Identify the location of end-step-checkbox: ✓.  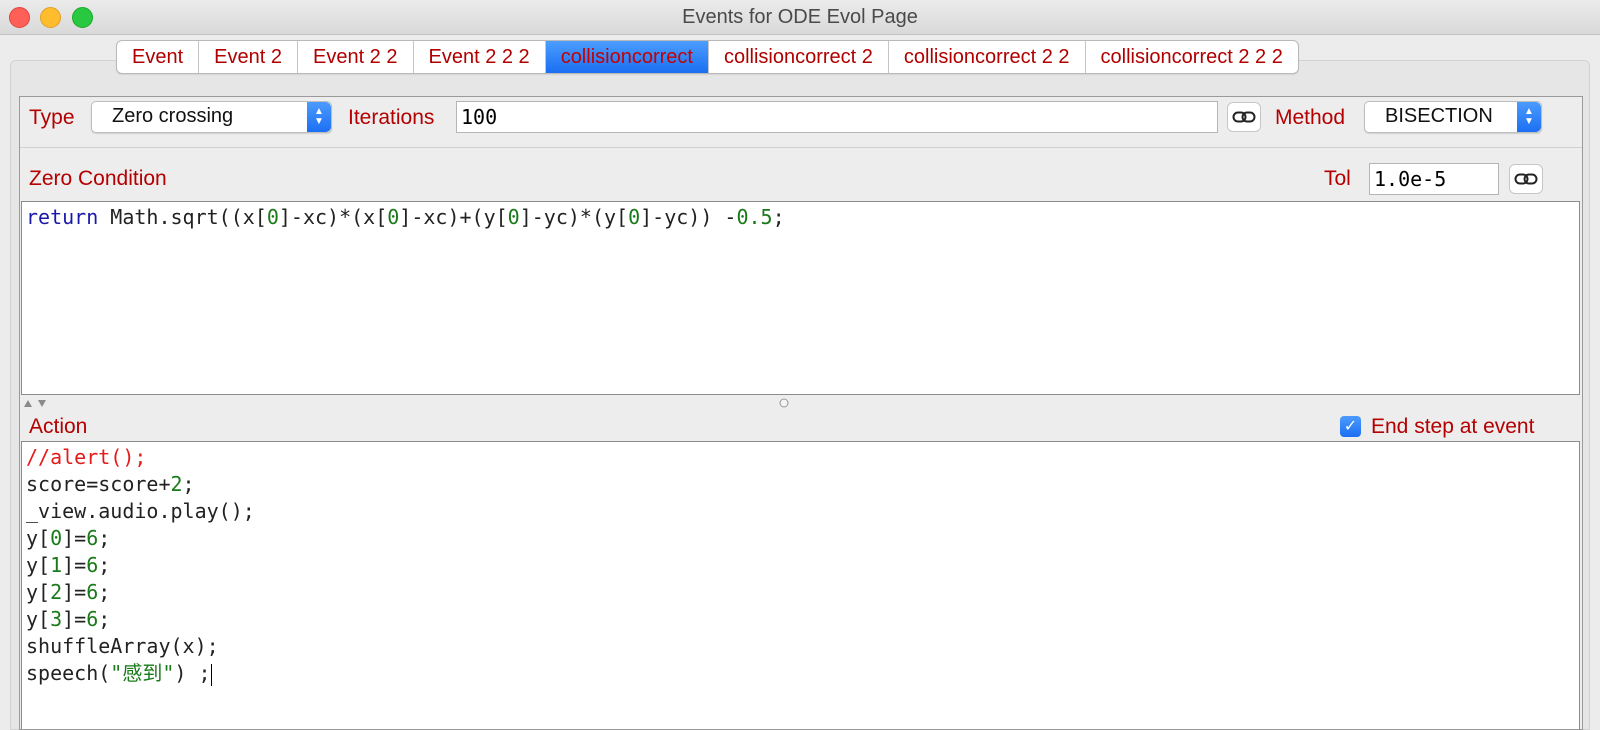
(1350, 426).